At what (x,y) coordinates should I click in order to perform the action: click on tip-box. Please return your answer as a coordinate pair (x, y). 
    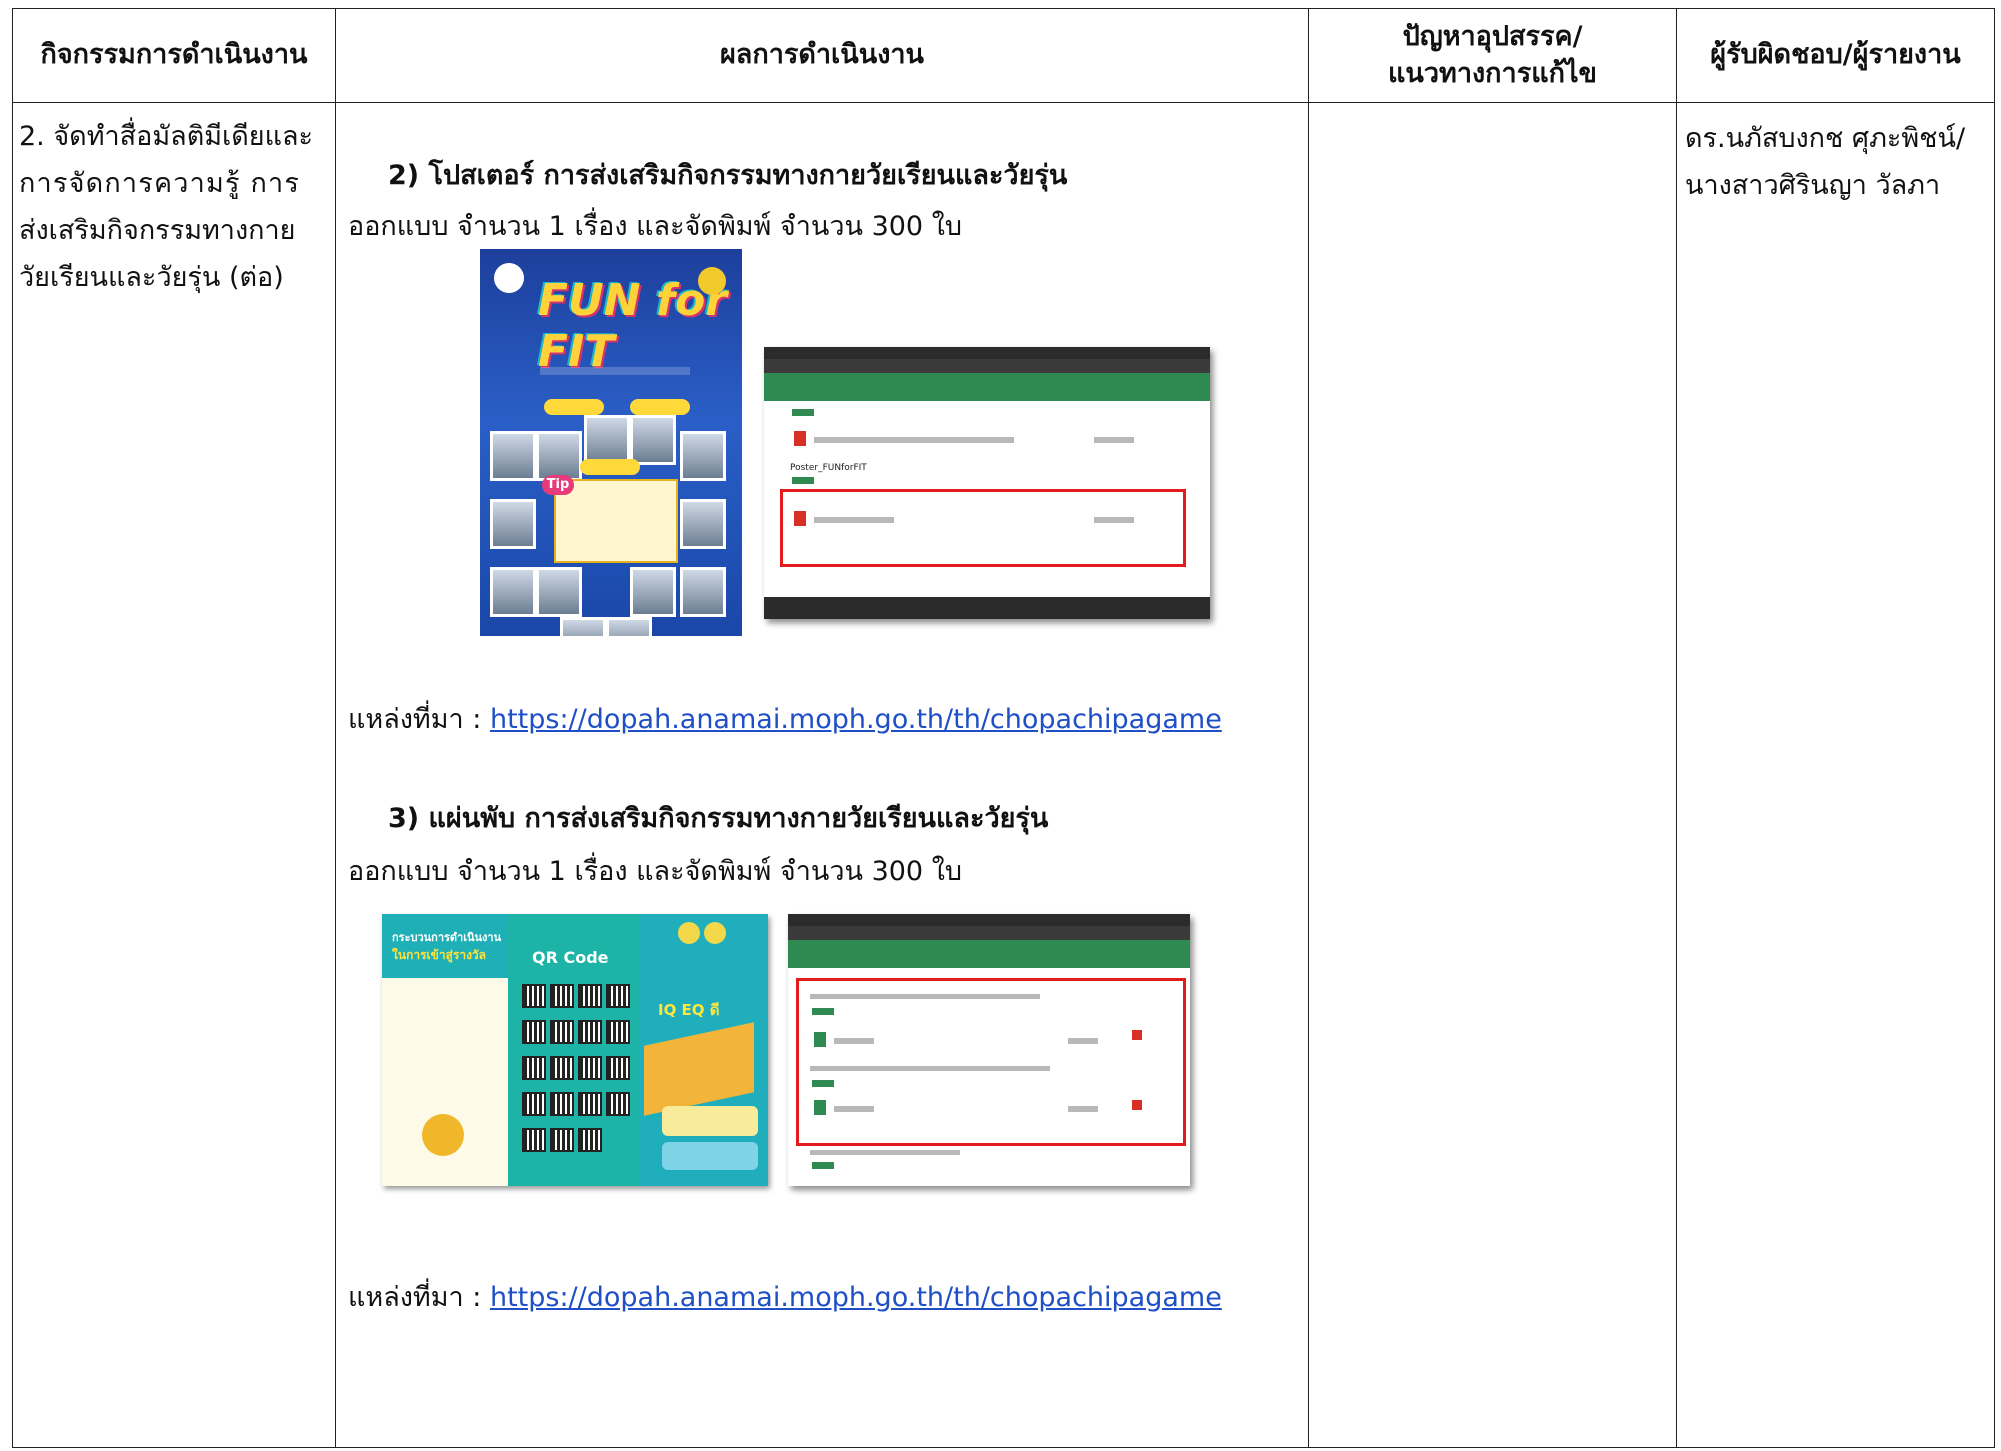
    Looking at the image, I should click on (616, 521).